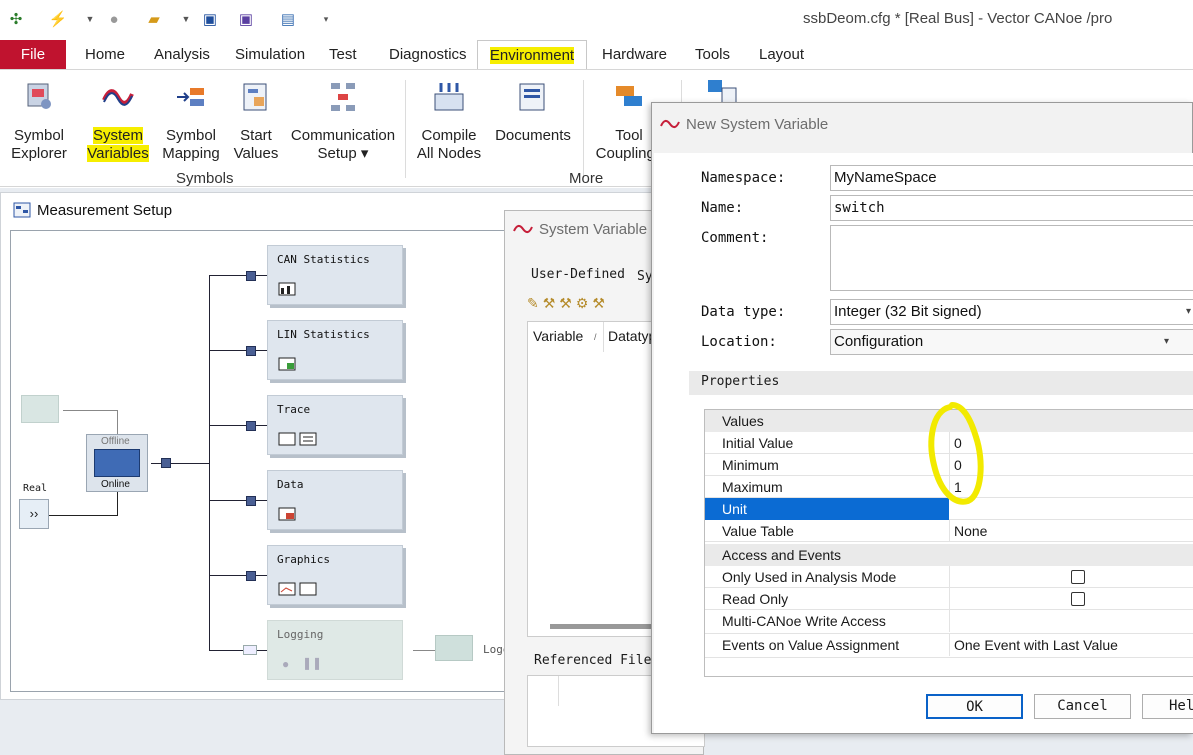  Describe the element at coordinates (335, 275) in the screenshot. I see `can-statistics-block: CAN Statistics` at that location.